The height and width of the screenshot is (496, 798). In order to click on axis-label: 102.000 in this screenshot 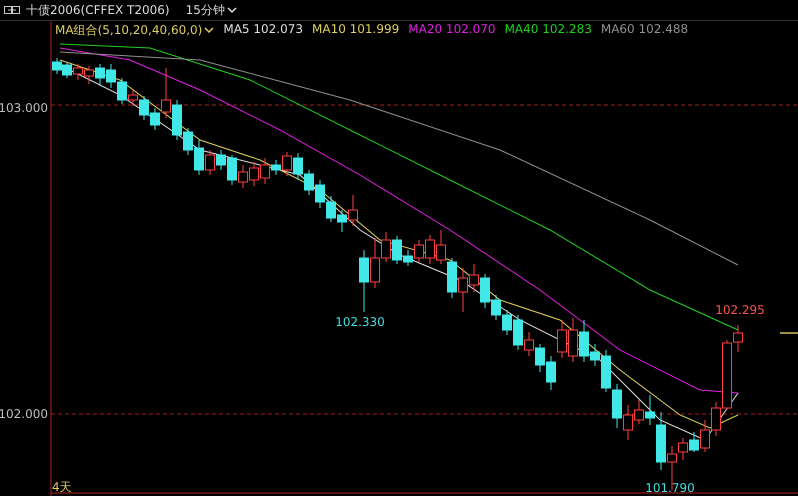, I will do `click(24, 414)`.